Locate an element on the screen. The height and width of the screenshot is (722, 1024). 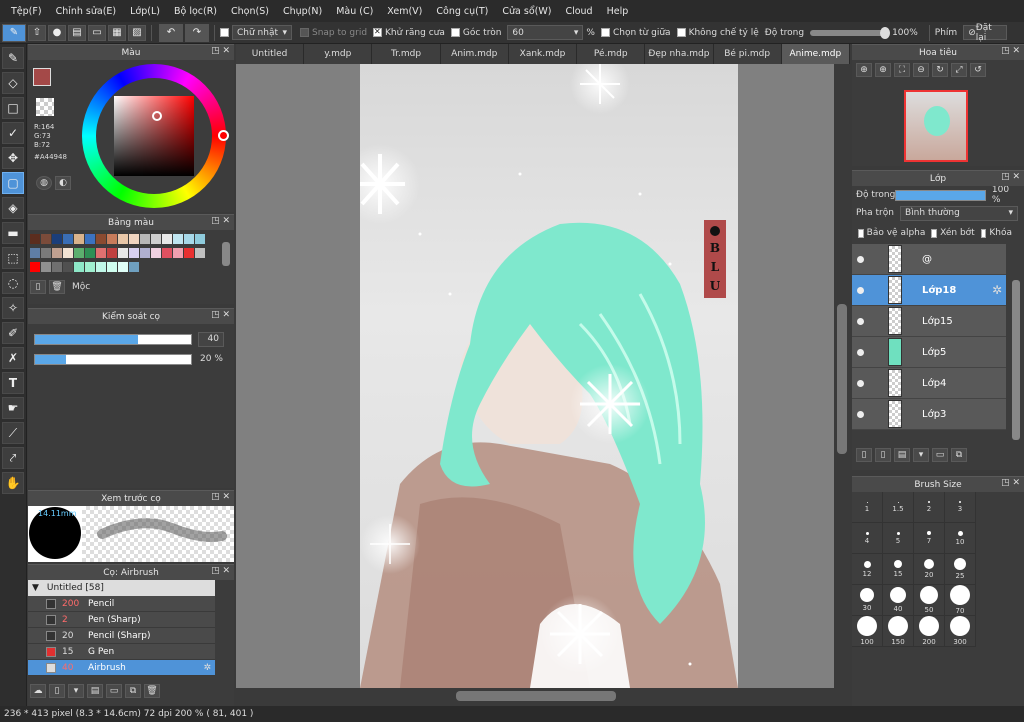
navigator-thumbnail is located at coordinates (936, 126).